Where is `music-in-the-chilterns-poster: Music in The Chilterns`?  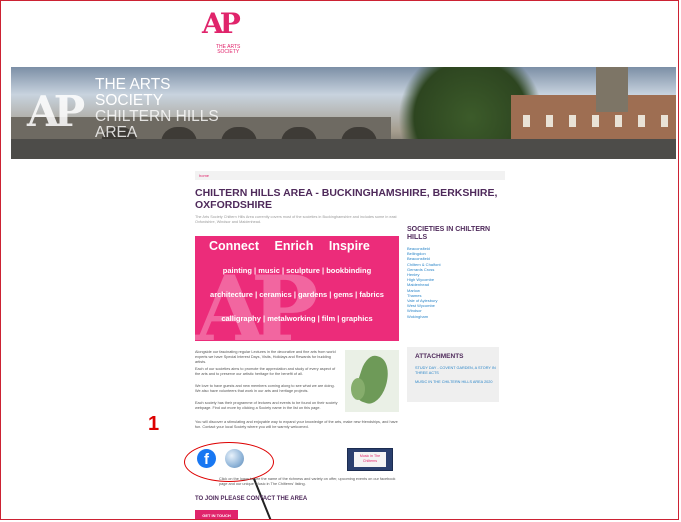
music-in-the-chilterns-poster: Music in The Chilterns is located at coordinates (370, 459).